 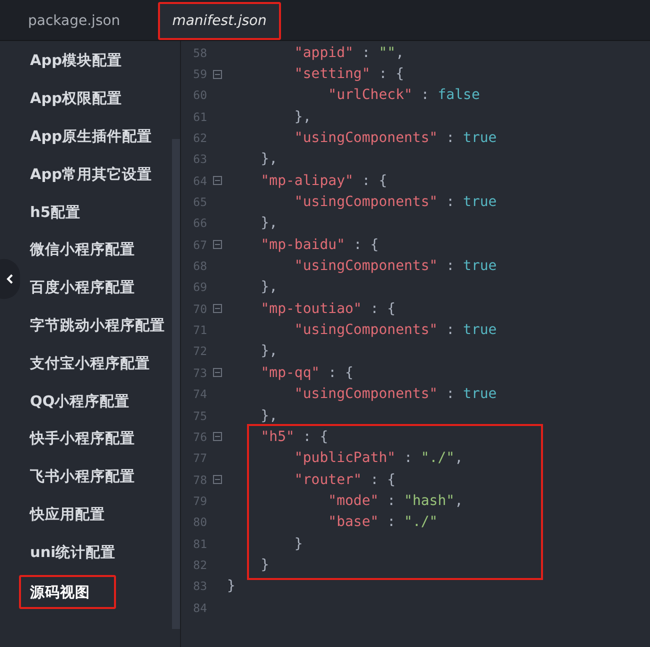 What do you see at coordinates (395, 500) in the screenshot?
I see `code-line: "mode" : "hash",` at bounding box center [395, 500].